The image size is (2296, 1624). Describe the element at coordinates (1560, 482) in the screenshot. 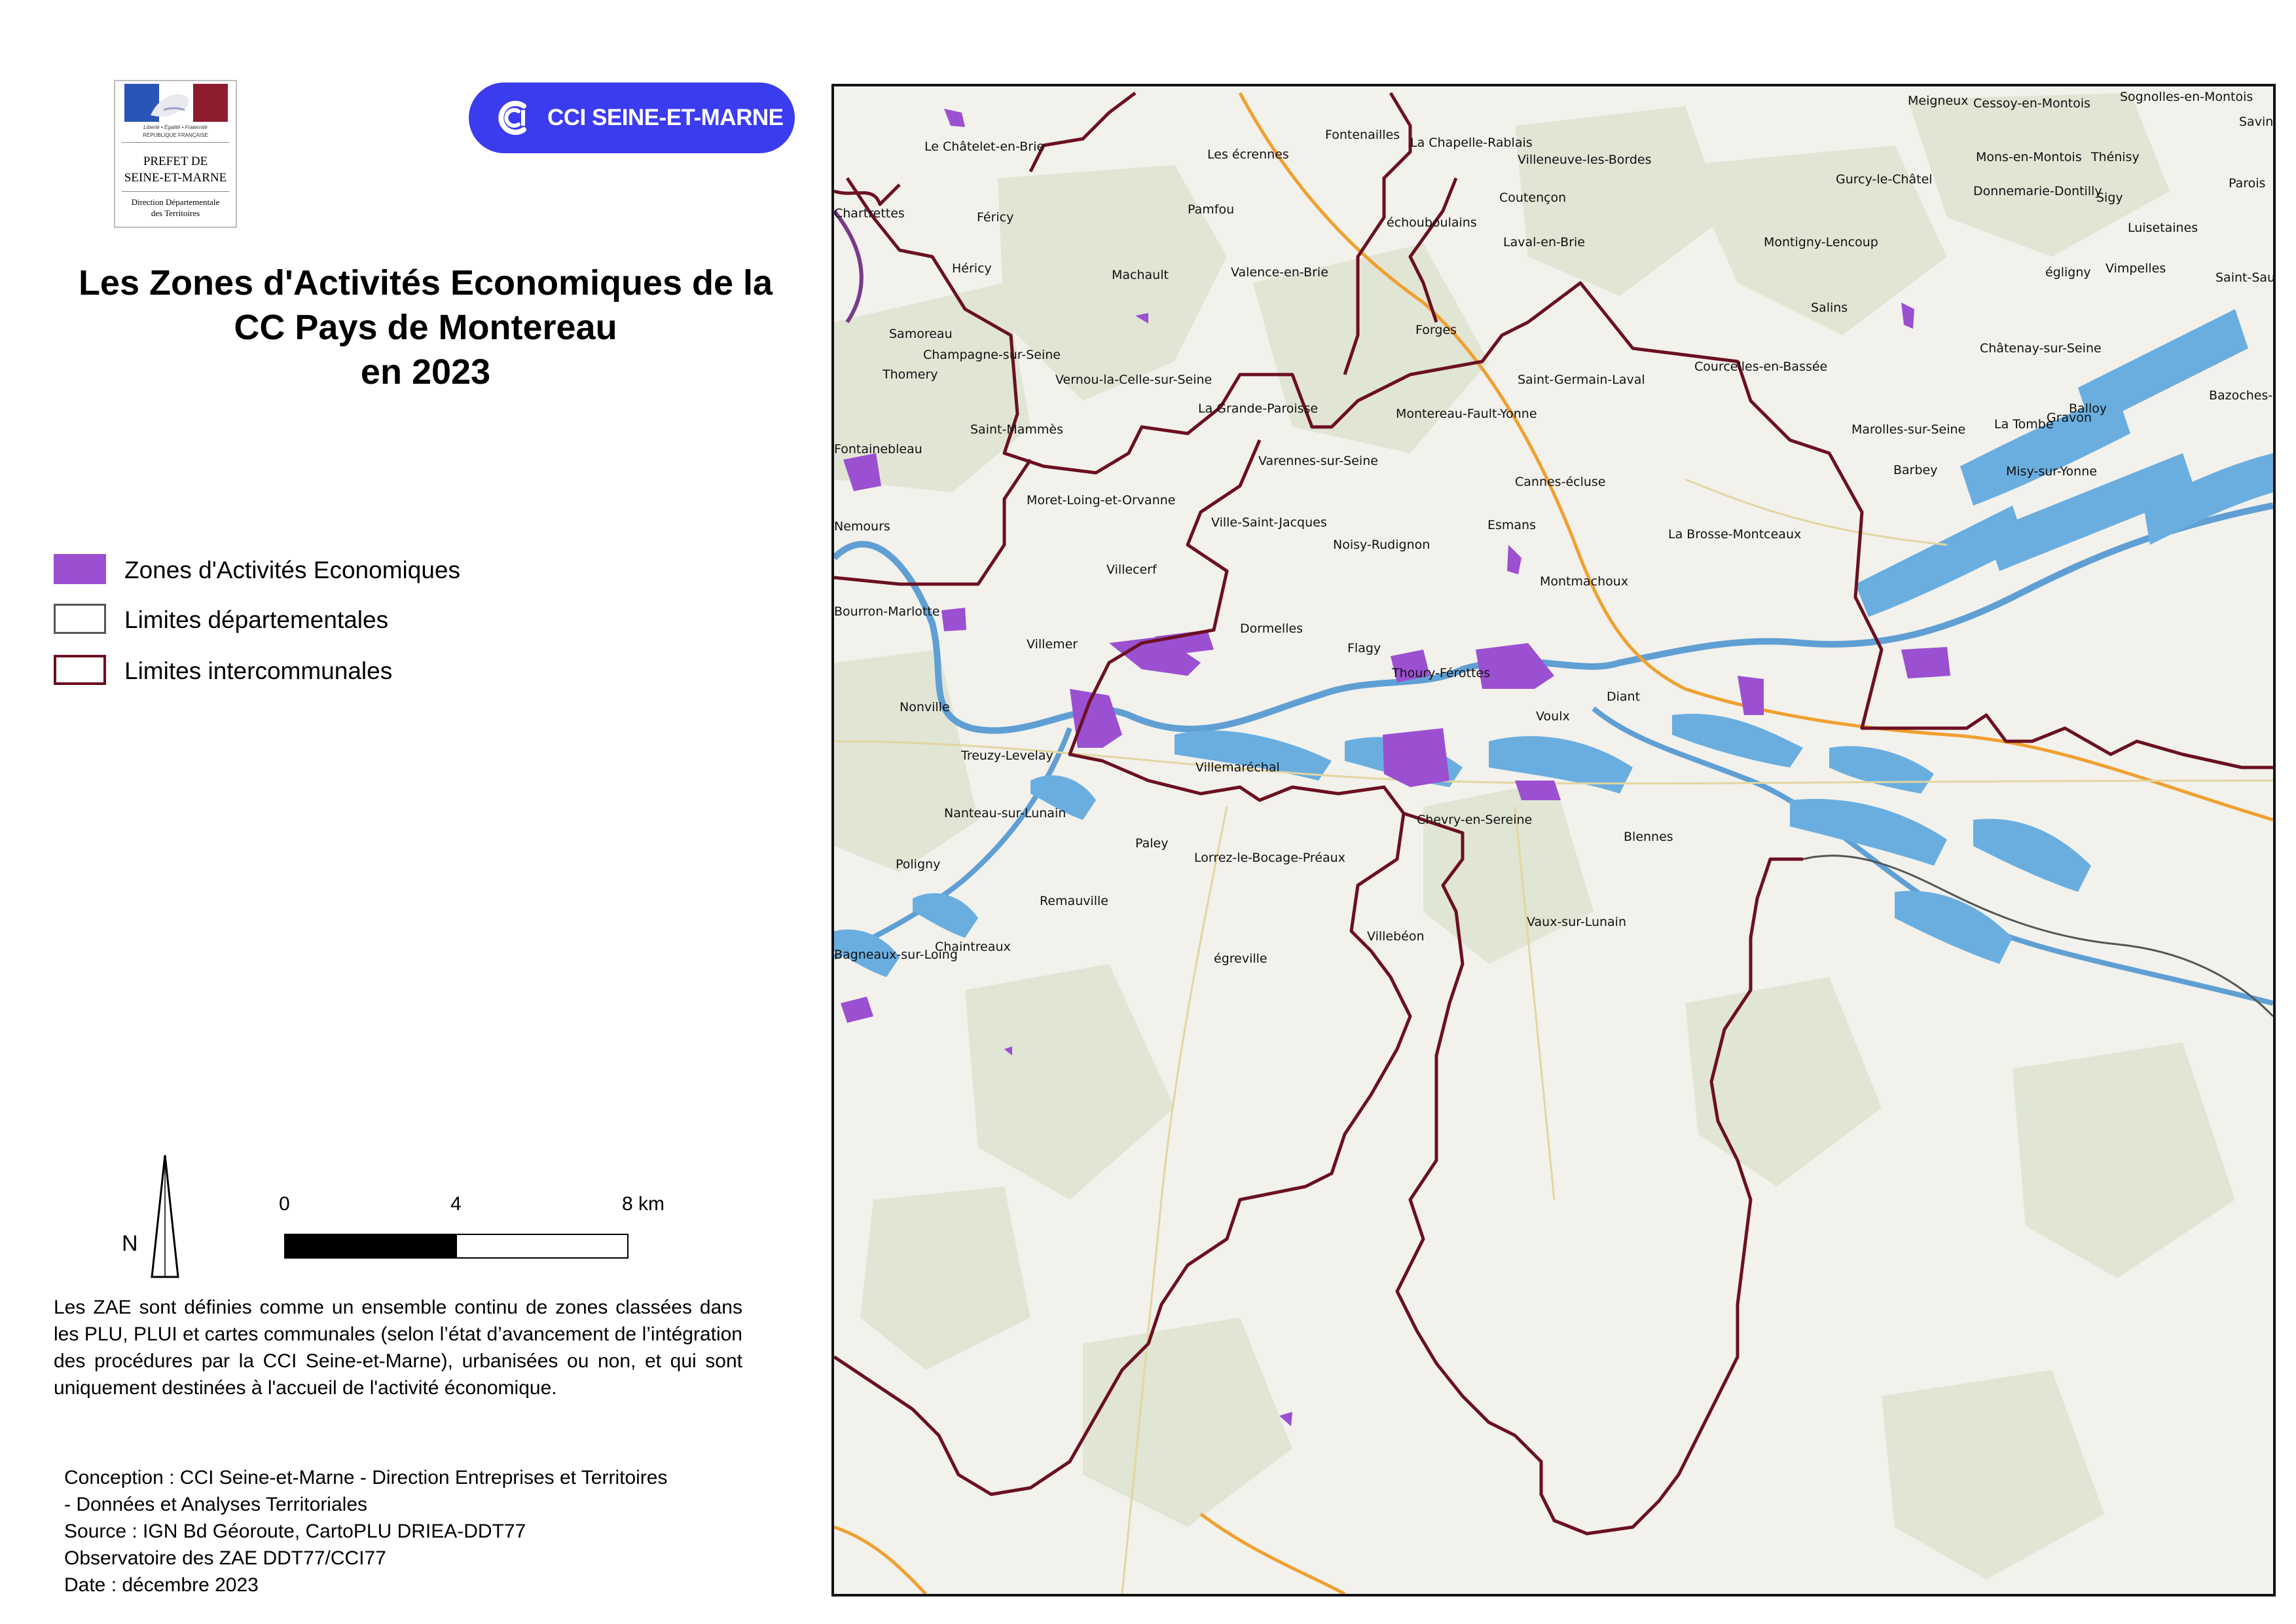

I see `place-label: Cannes-écluse` at that location.